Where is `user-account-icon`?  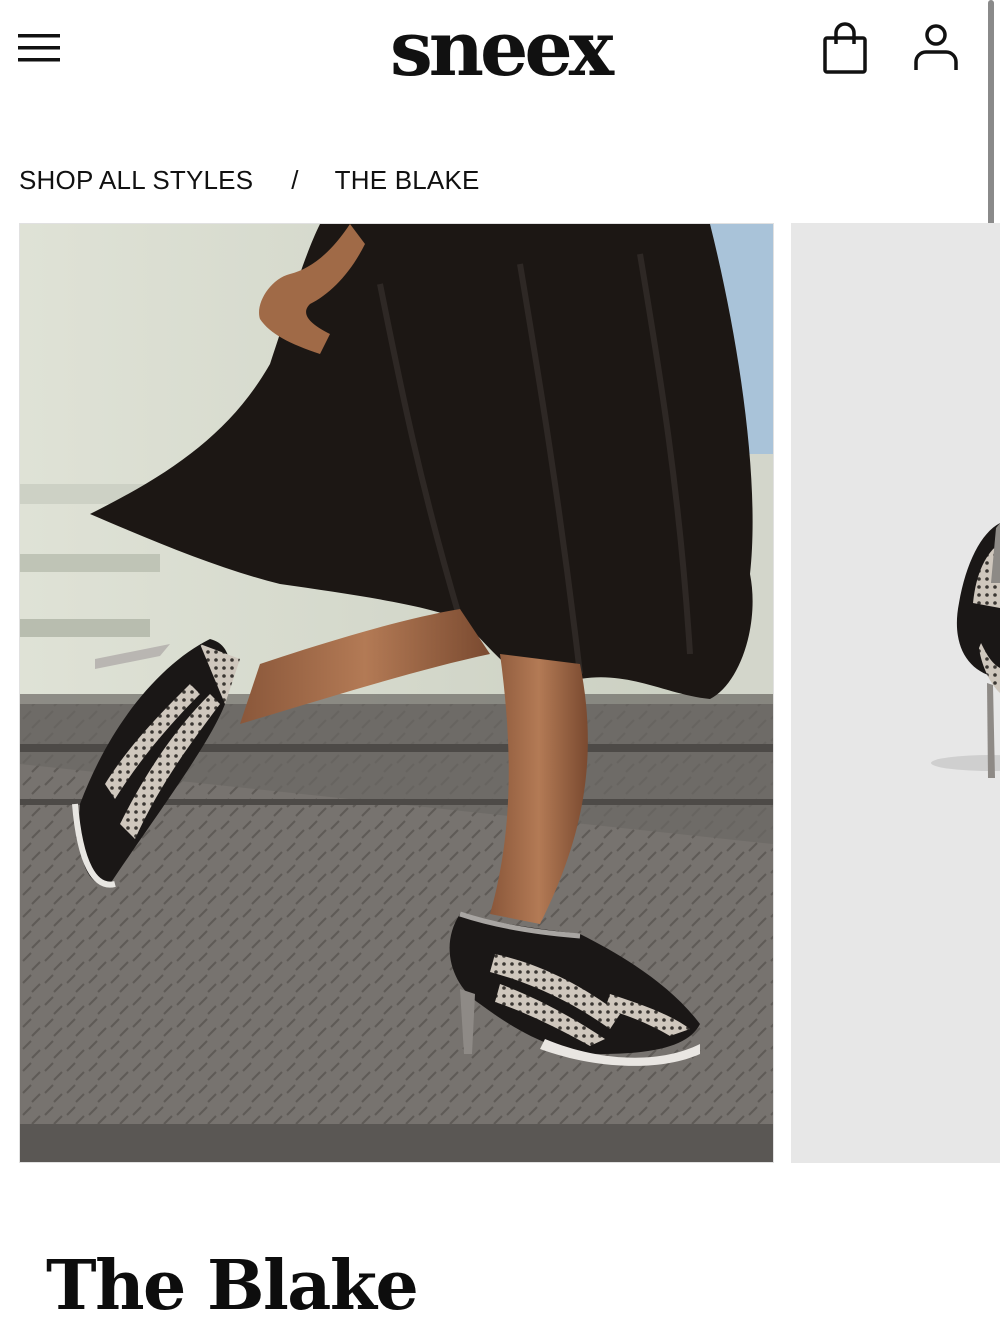
user-account-icon is located at coordinates (936, 47).